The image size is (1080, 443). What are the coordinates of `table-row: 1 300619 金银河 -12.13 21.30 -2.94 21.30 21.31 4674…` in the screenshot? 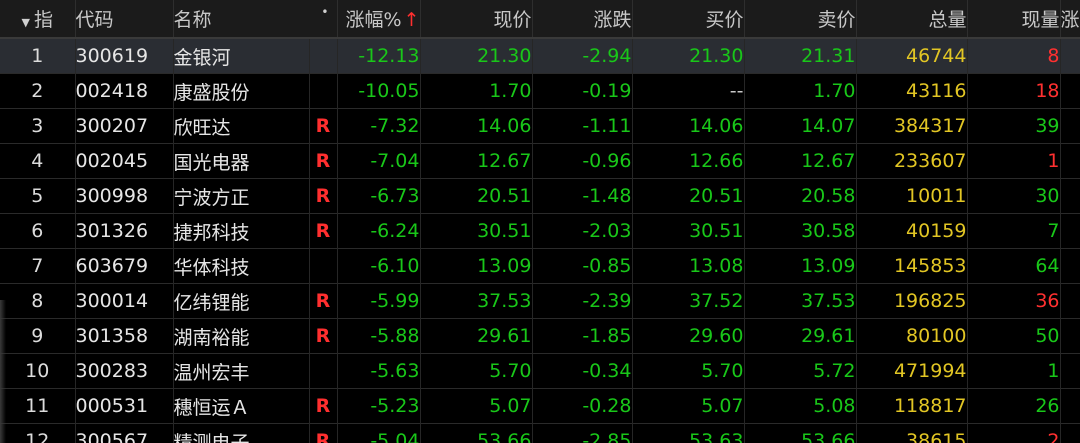 It's located at (540, 56).